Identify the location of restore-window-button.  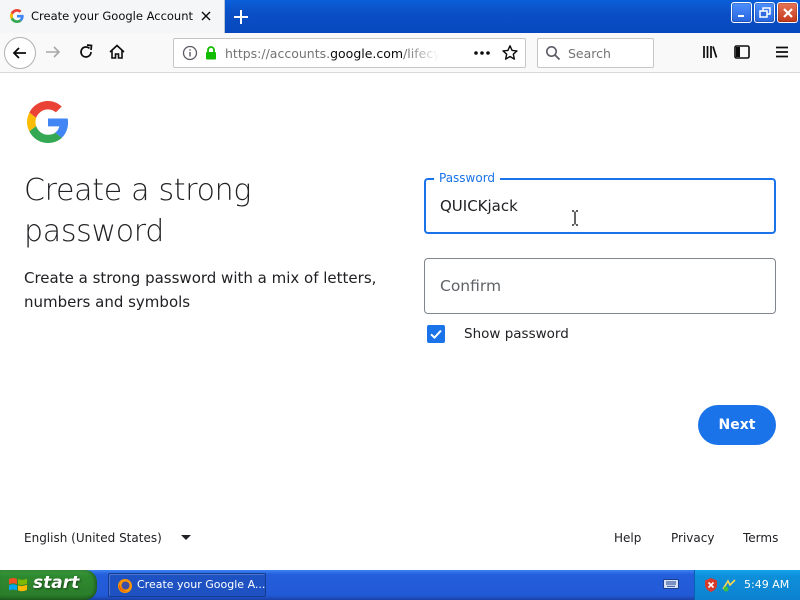
(764, 12).